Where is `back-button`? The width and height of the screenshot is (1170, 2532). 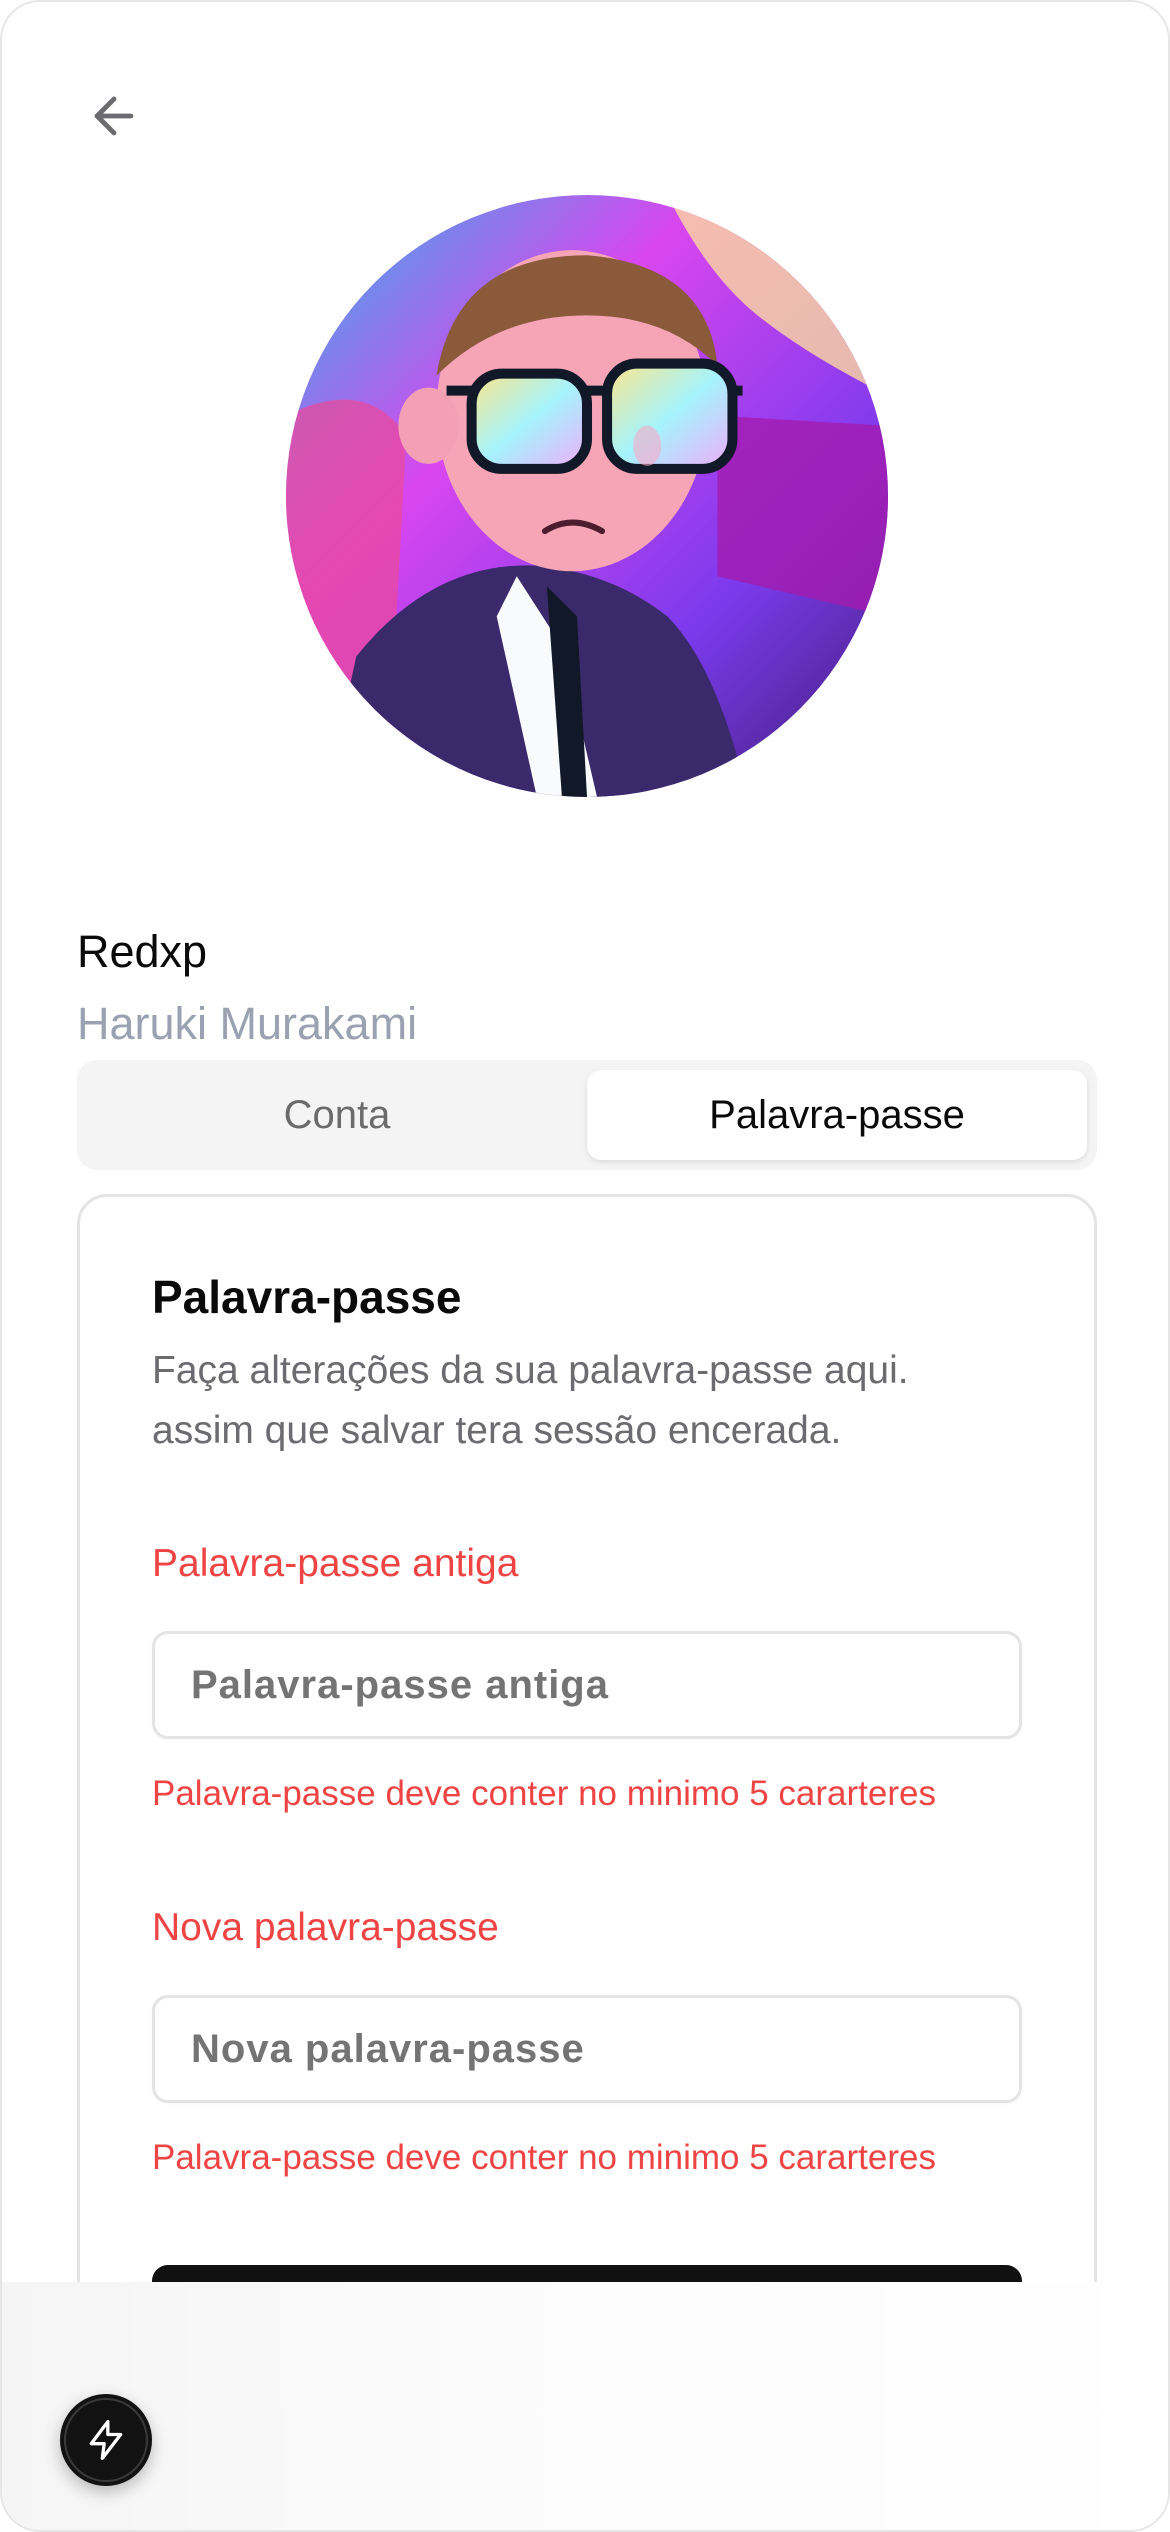 back-button is located at coordinates (114, 116).